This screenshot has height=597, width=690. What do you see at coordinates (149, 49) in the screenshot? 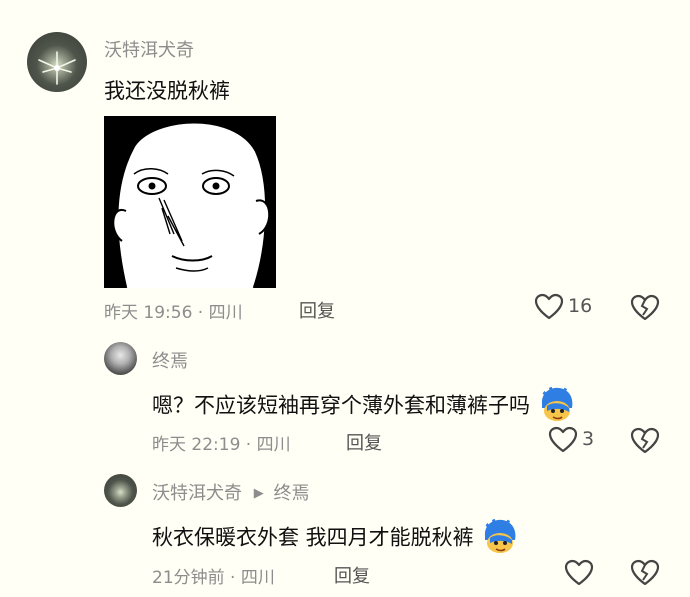
I see `comment-username: 沃特洱犬奇` at bounding box center [149, 49].